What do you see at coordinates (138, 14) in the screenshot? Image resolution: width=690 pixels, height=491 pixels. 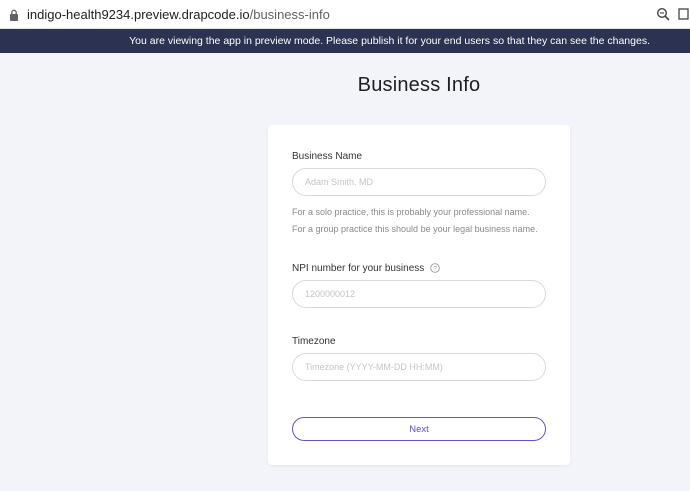 I see `url-host: indigo-health9234.preview.drapcode.io` at bounding box center [138, 14].